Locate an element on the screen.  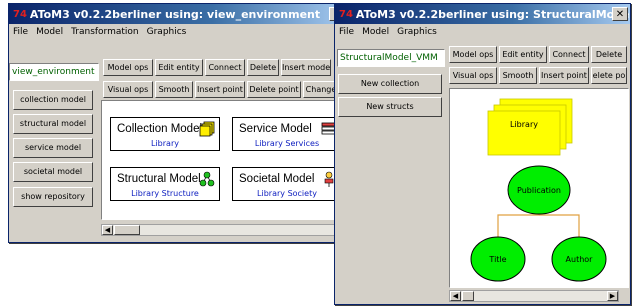
model-name-field: StructuralModel_VMM is located at coordinates (391, 58).